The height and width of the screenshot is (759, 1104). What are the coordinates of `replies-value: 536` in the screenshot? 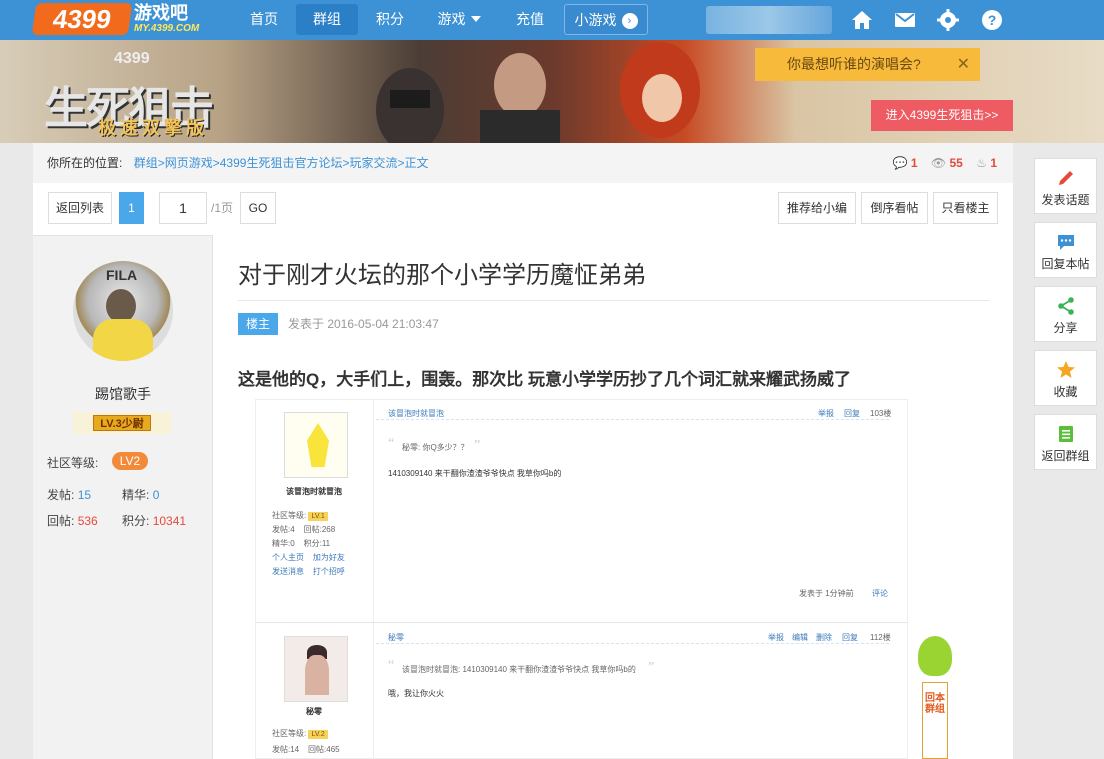 It's located at (88, 521).